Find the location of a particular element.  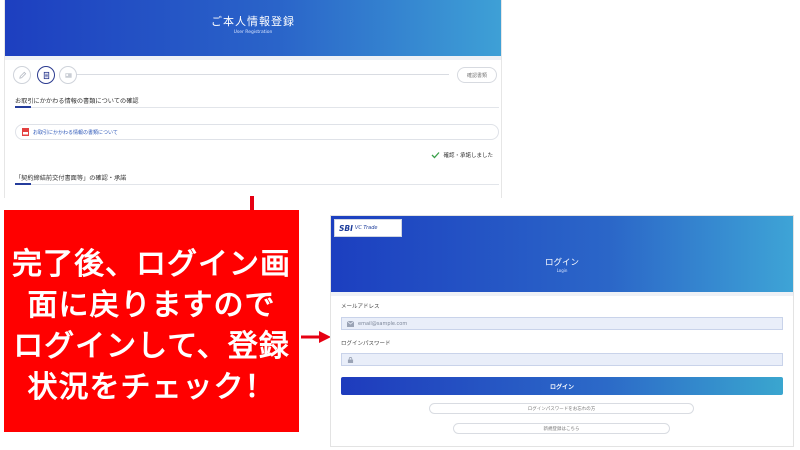

header-band is located at coordinates (253, 58).